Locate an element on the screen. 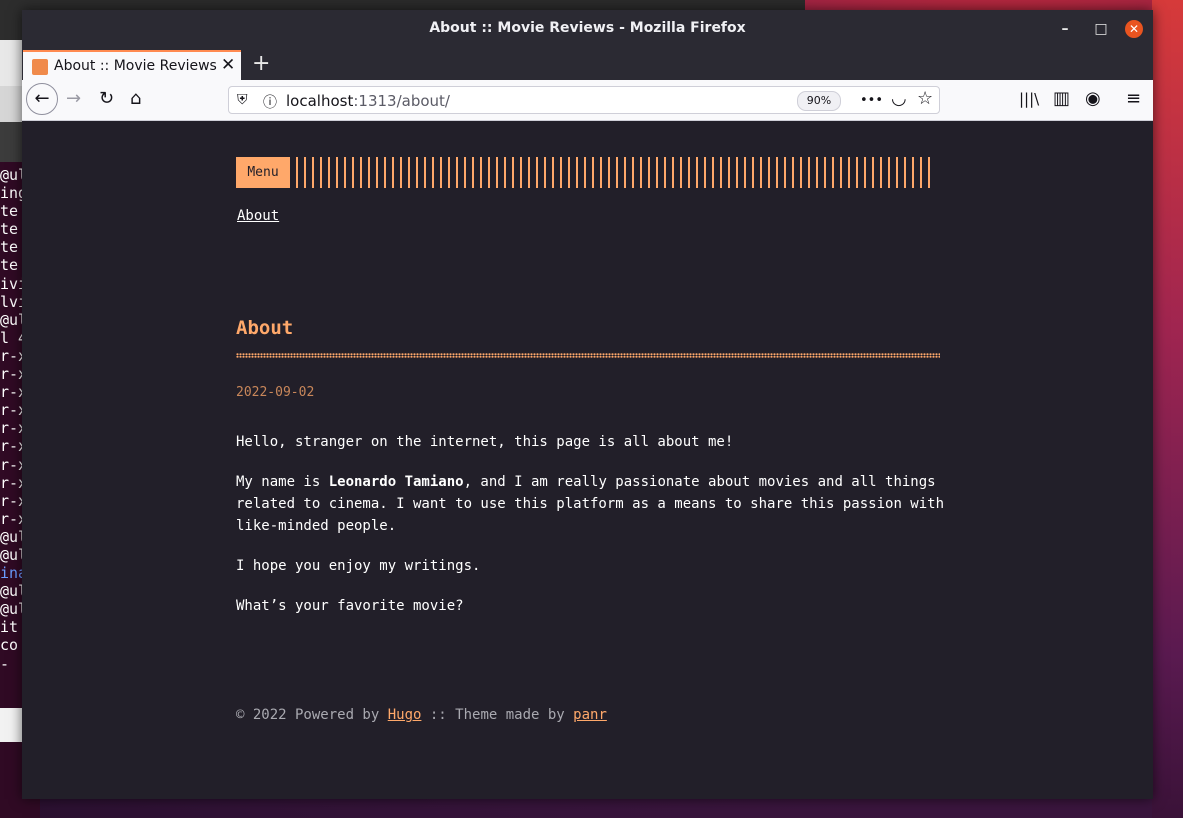 Image resolution: width=1183 pixels, height=818 pixels. home-button: ⌂ is located at coordinates (135, 99).